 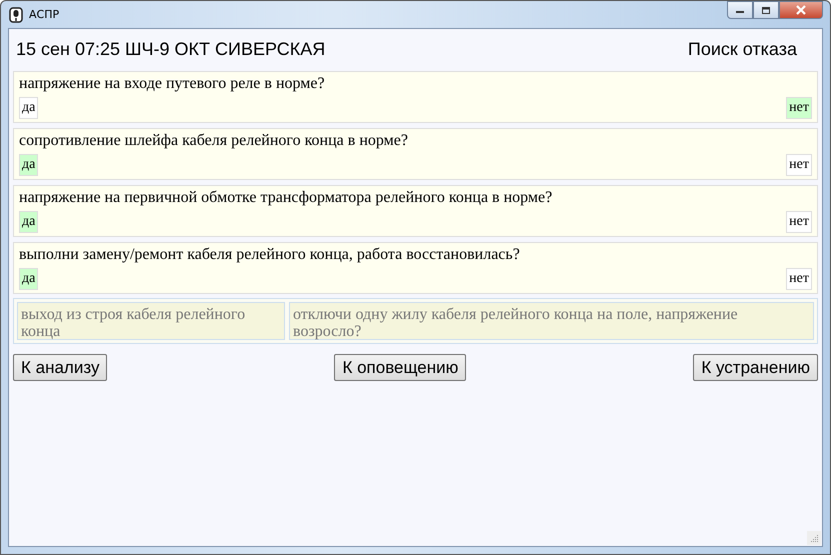 What do you see at coordinates (755, 367) in the screenshot?
I see `nav-button: К устранению` at bounding box center [755, 367].